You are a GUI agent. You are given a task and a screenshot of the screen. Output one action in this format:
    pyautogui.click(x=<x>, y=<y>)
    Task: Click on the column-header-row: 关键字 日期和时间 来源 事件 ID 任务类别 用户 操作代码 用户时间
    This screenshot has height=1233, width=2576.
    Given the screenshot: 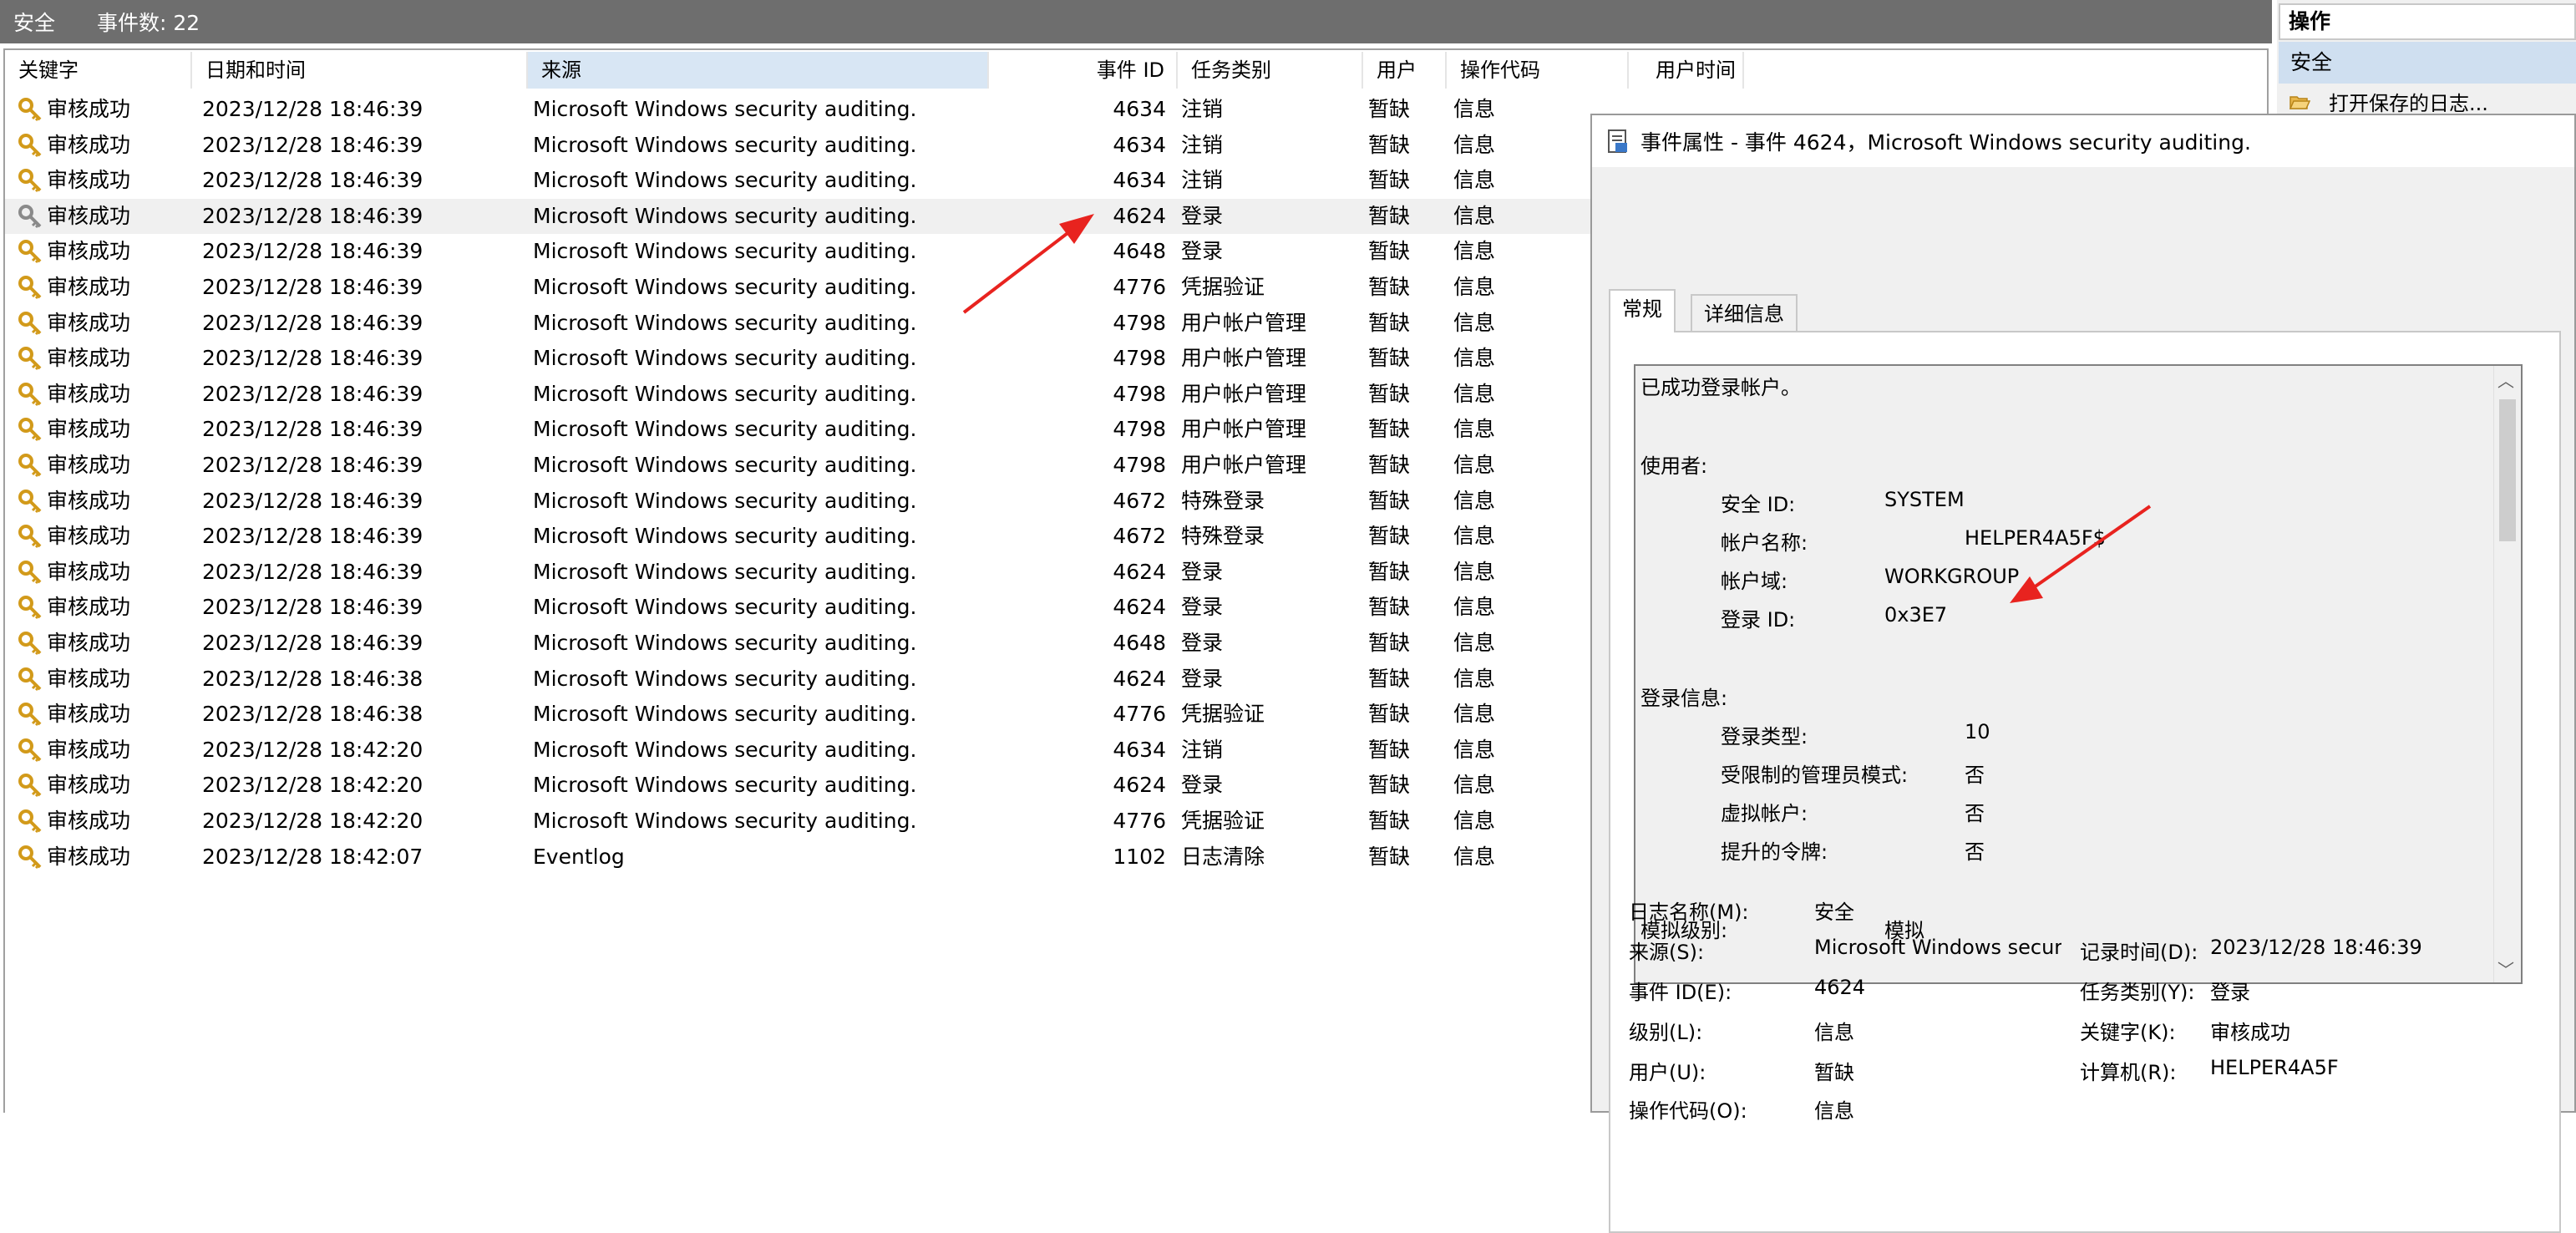 What is the action you would take?
    pyautogui.click(x=1136, y=70)
    